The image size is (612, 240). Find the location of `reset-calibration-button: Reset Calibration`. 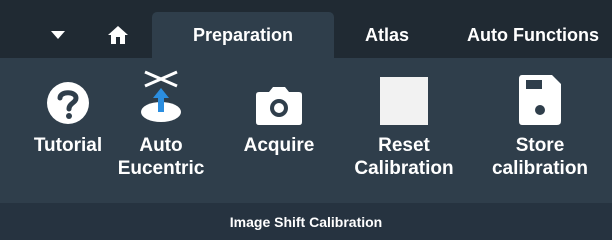

reset-calibration-button: Reset Calibration is located at coordinates (404, 130).